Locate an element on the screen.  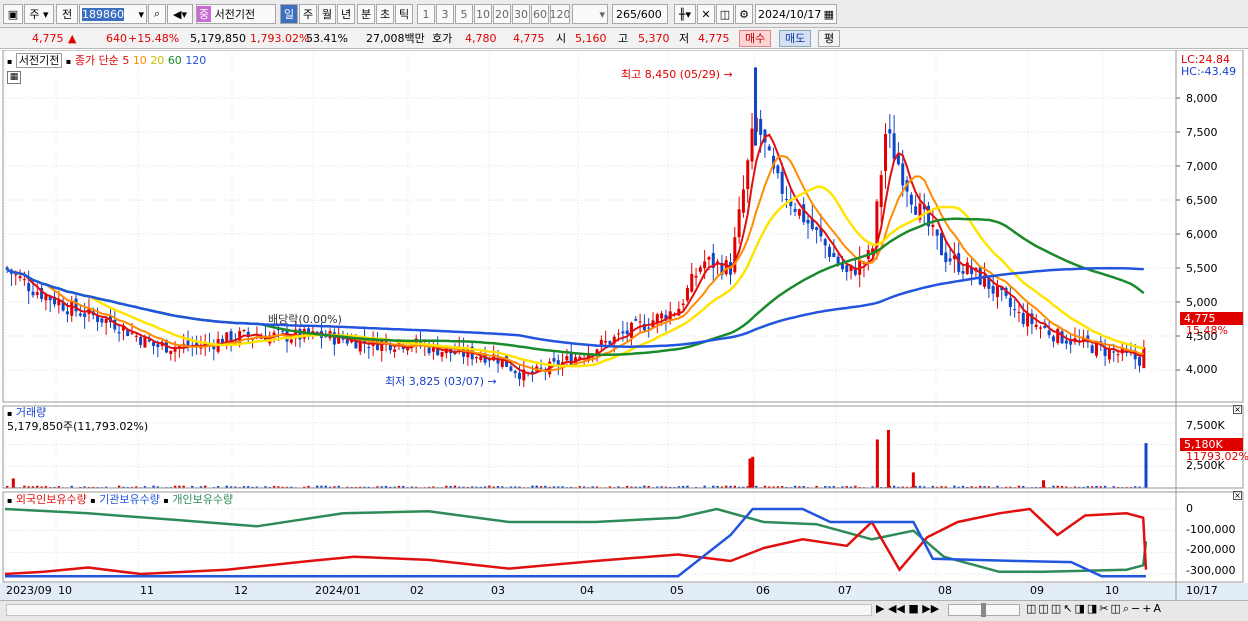
ma20-label: 20 is located at coordinates (157, 60).